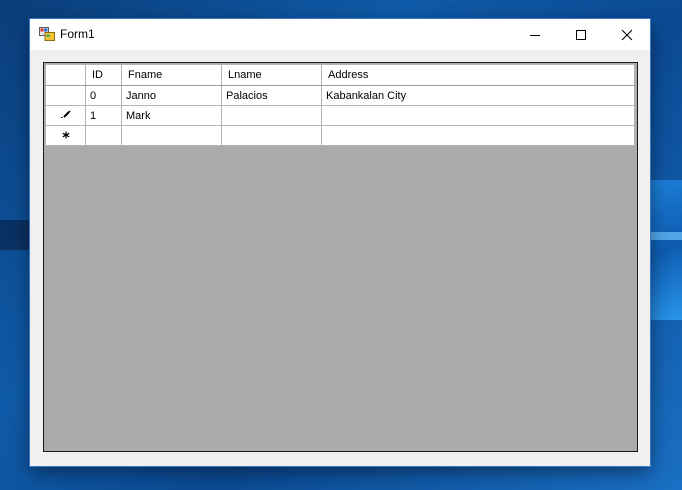 The width and height of the screenshot is (682, 490). Describe the element at coordinates (340, 34) in the screenshot. I see `title-bar: Form1` at that location.